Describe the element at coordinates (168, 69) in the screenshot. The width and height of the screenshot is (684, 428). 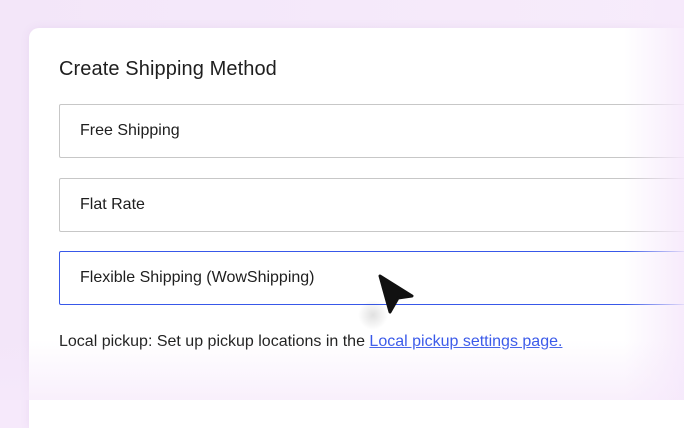
I see `panel-title: Create Shipping Method` at that location.